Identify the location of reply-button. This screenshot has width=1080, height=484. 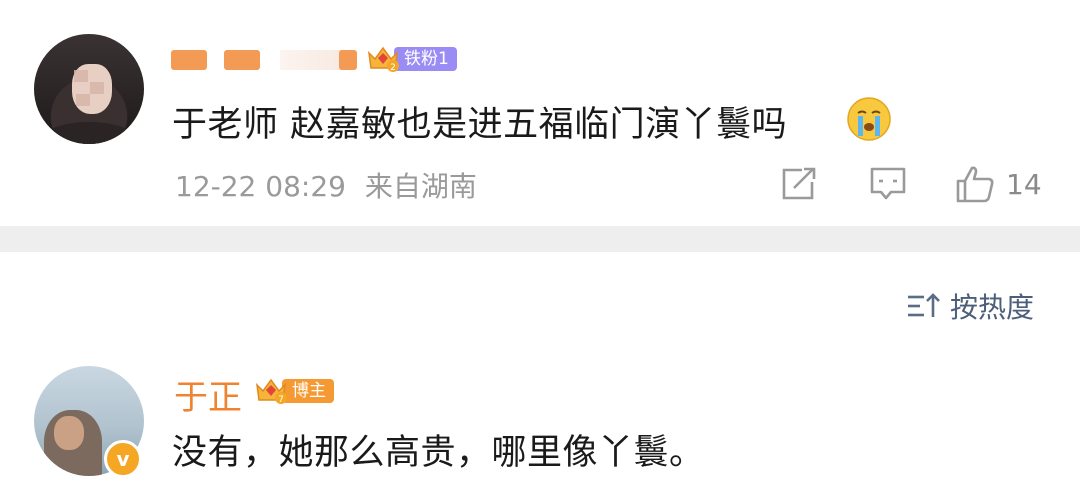
(888, 184).